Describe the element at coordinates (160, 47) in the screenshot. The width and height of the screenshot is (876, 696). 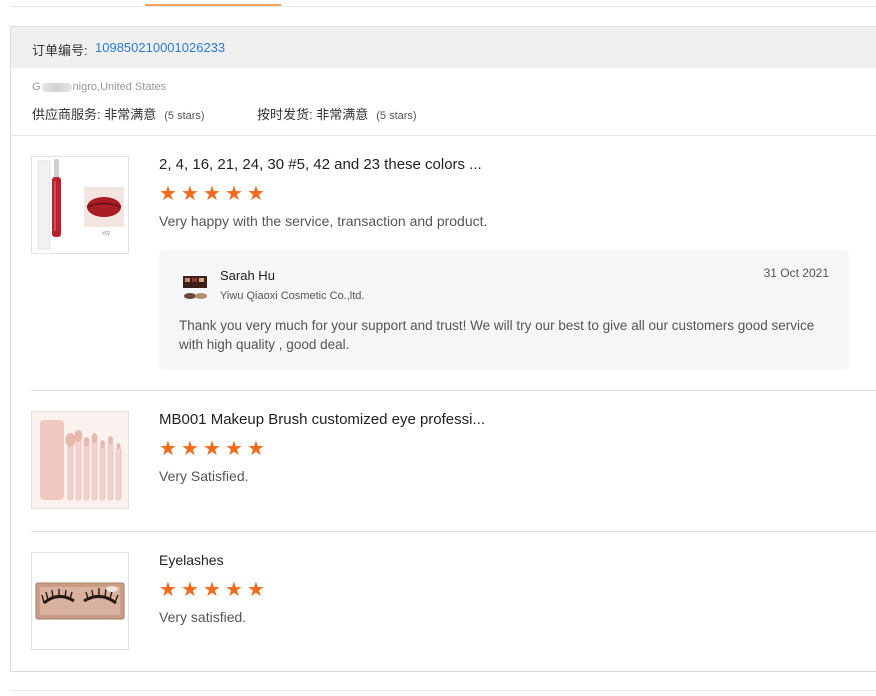
I see `order-number-link: 109850210001026233` at that location.